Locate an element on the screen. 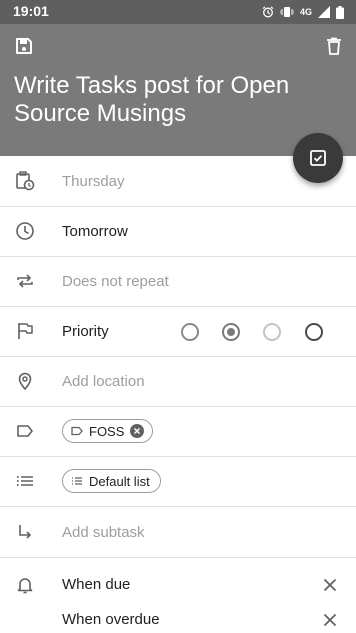 Image resolution: width=356 pixels, height=633 pixels. priority-label: Priority is located at coordinates (85, 331).